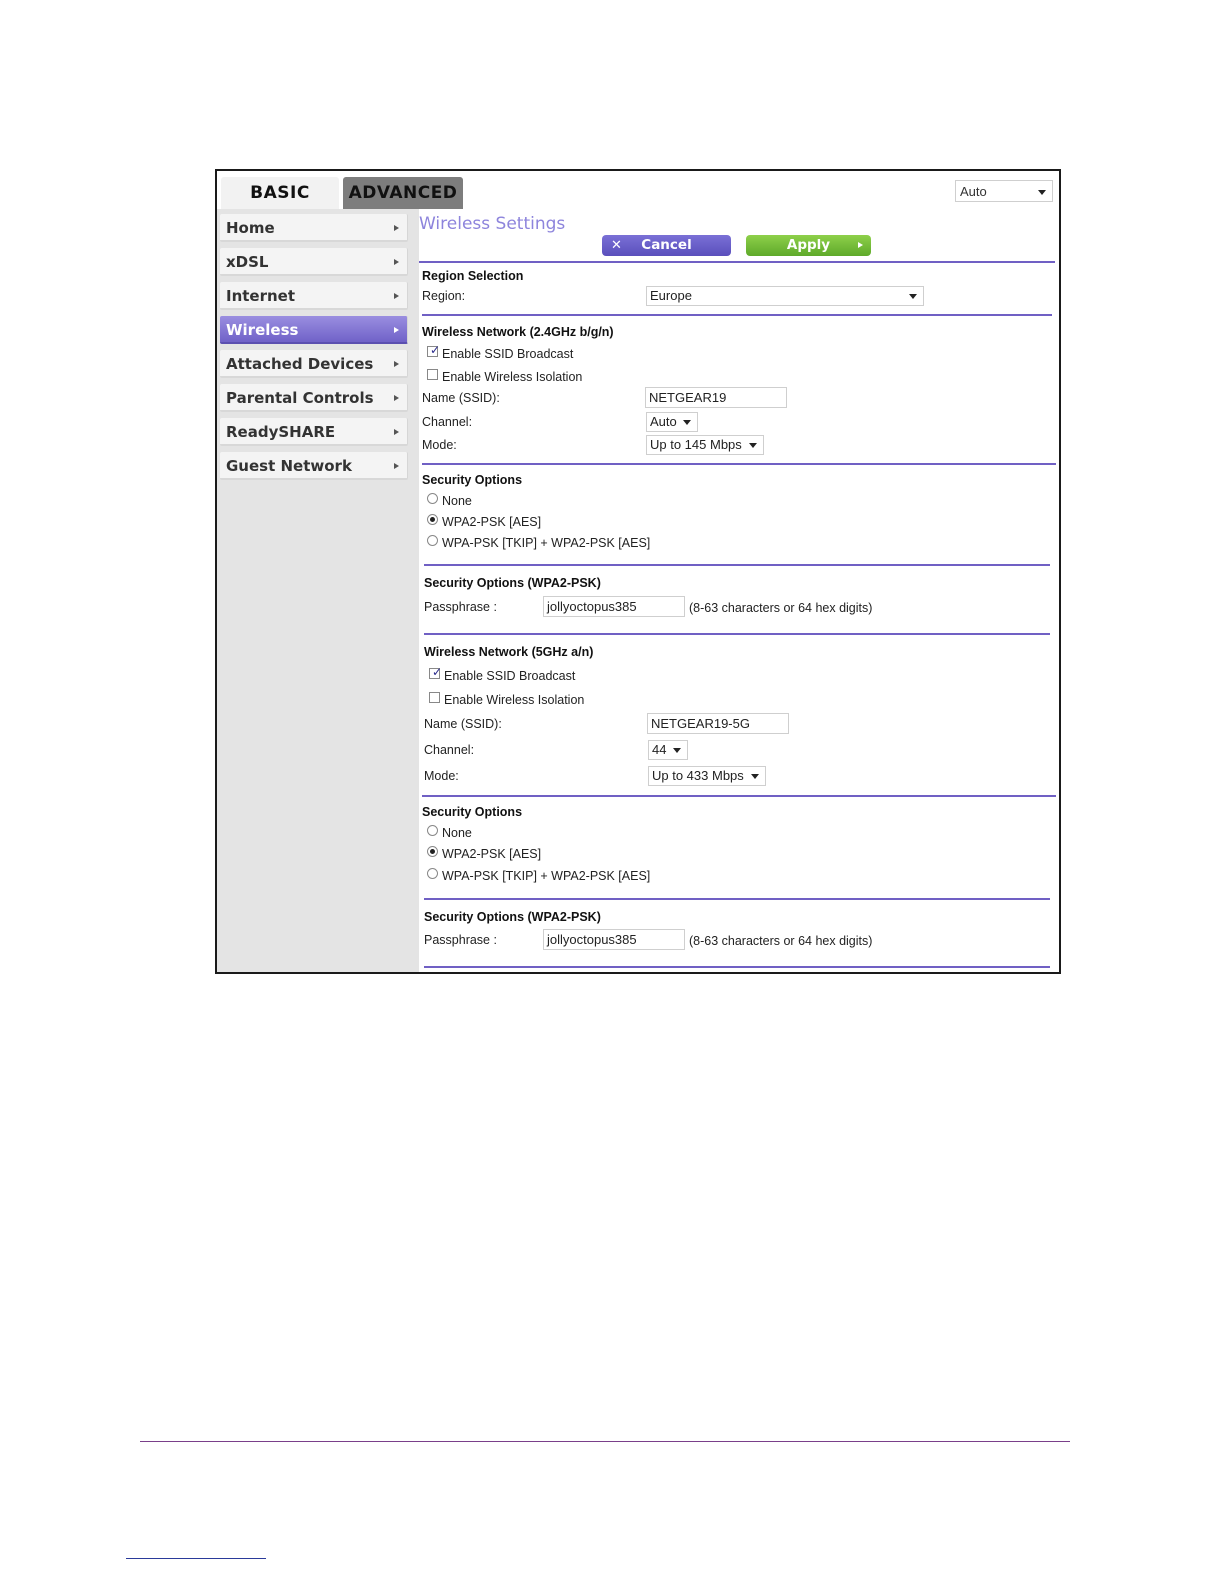 The height and width of the screenshot is (1584, 1224). I want to click on ssid-24-input: NETGEAR19, so click(716, 397).